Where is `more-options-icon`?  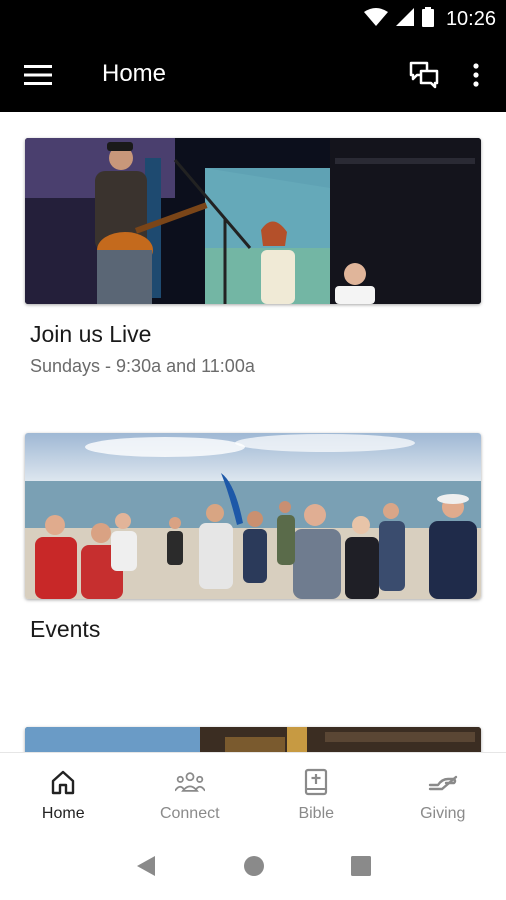 more-options-icon is located at coordinates (476, 75).